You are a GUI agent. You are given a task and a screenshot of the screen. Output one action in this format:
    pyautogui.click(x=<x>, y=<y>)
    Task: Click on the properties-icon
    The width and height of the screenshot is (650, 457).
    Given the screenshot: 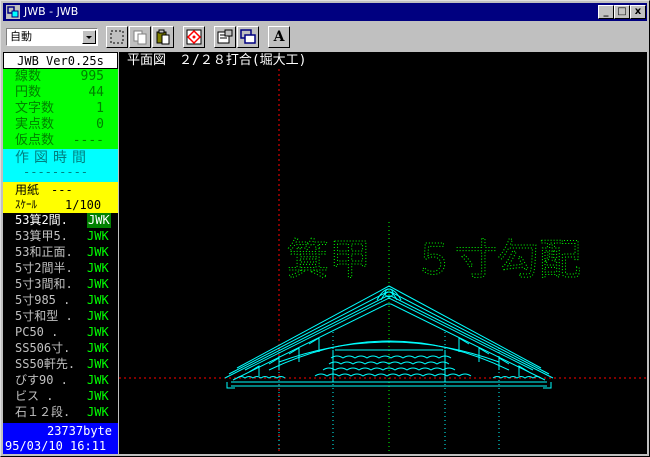 What is the action you would take?
    pyautogui.click(x=225, y=36)
    